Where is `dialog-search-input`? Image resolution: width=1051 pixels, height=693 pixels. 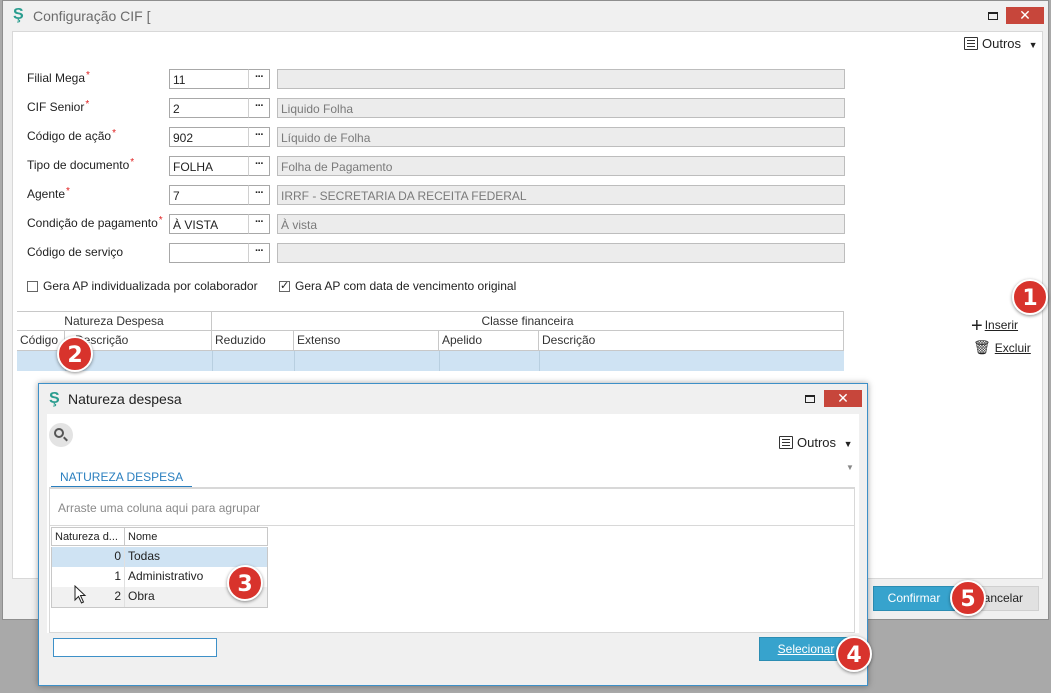
dialog-search-input is located at coordinates (135, 647).